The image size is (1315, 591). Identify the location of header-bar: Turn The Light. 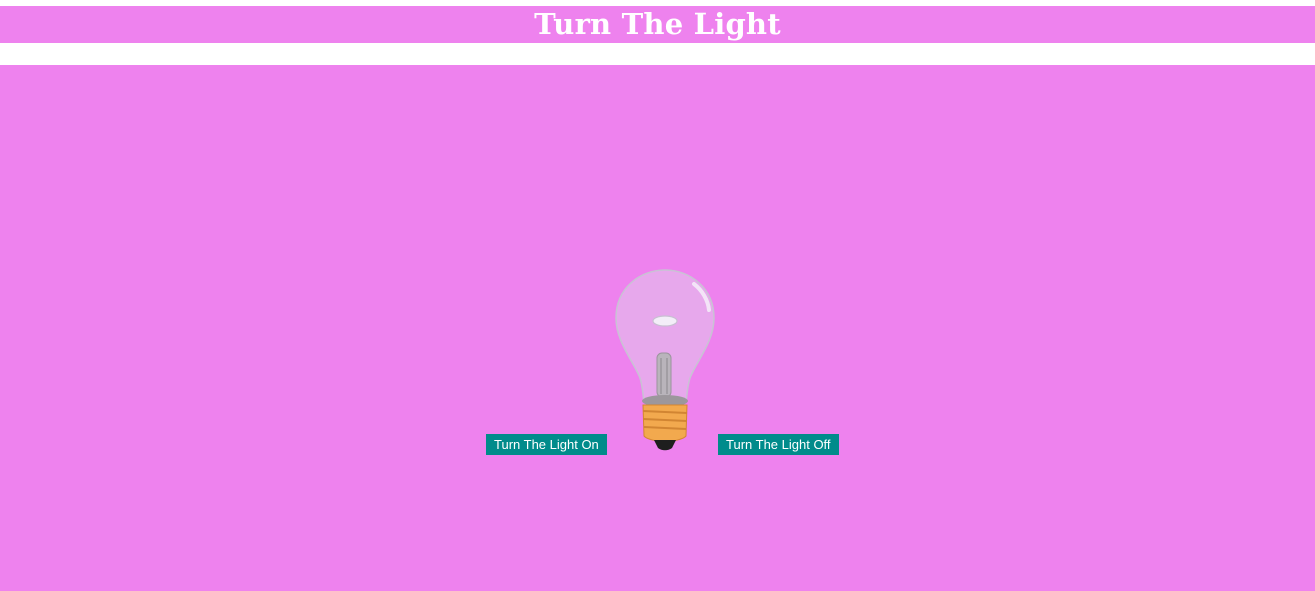
(657, 24).